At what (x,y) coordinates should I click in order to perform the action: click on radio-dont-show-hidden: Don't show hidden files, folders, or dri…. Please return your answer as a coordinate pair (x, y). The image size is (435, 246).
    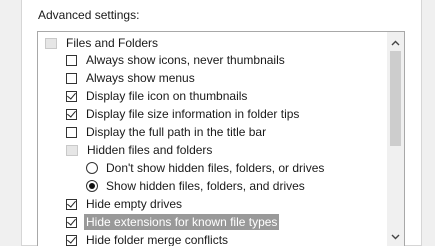
    Looking at the image, I should click on (206, 168).